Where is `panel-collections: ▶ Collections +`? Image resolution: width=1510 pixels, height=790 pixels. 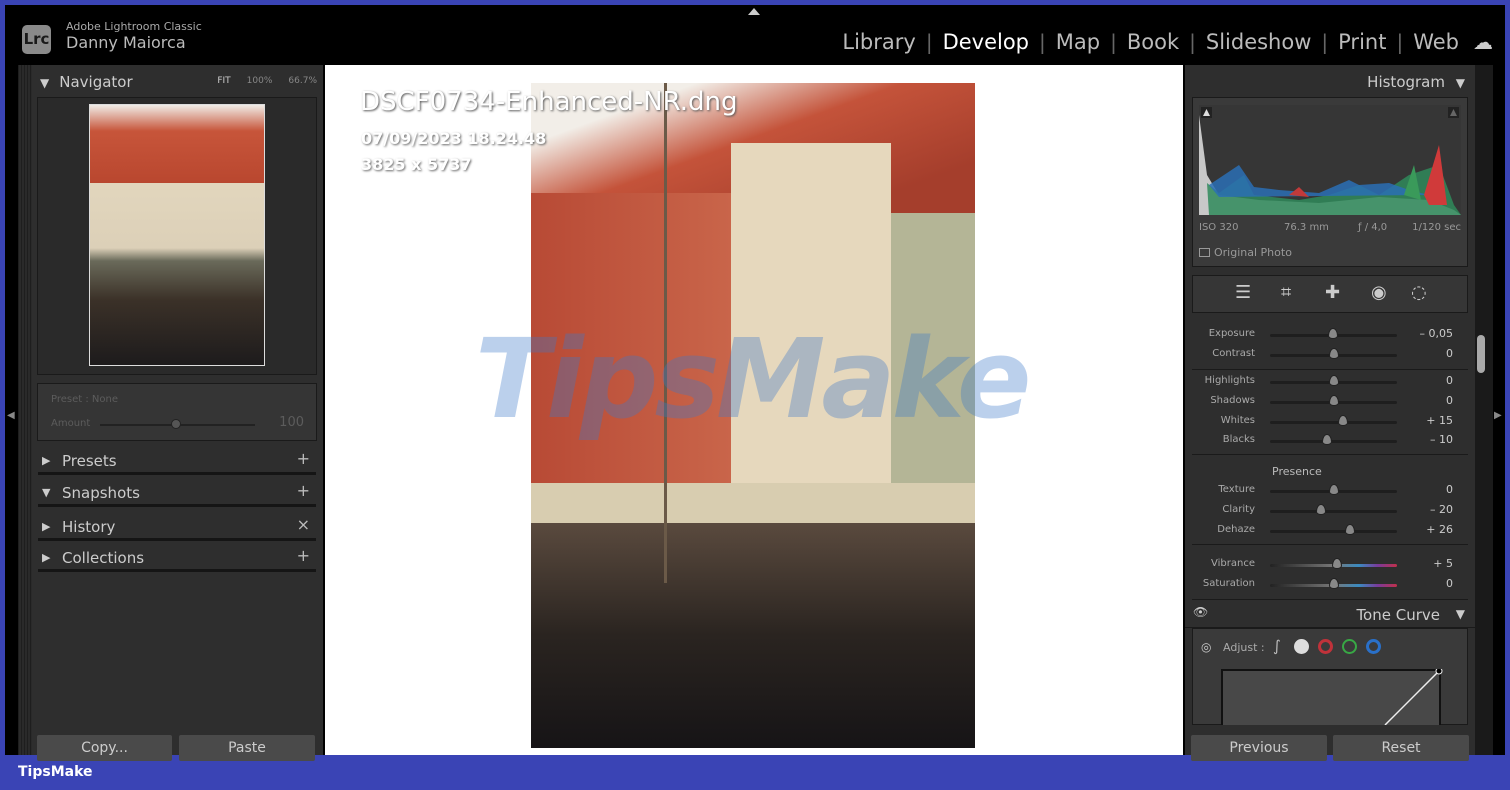 panel-collections: ▶ Collections + is located at coordinates (177, 557).